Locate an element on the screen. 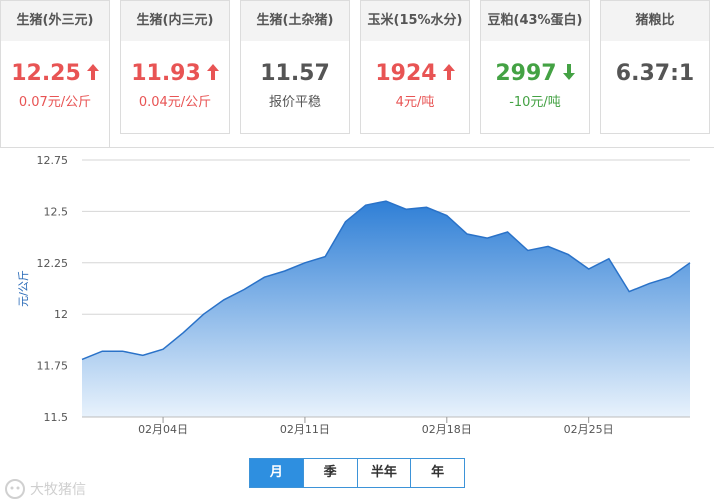 Image resolution: width=715 pixels, height=504 pixels. card-change: 0.04元/公斤 is located at coordinates (175, 100).